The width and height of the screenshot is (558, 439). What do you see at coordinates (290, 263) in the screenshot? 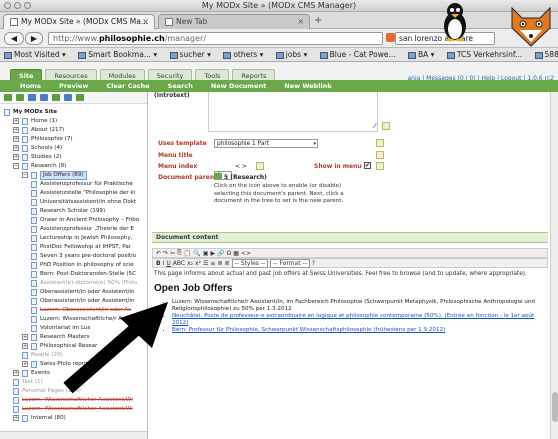
I see `format-select: -- Format --` at bounding box center [290, 263].